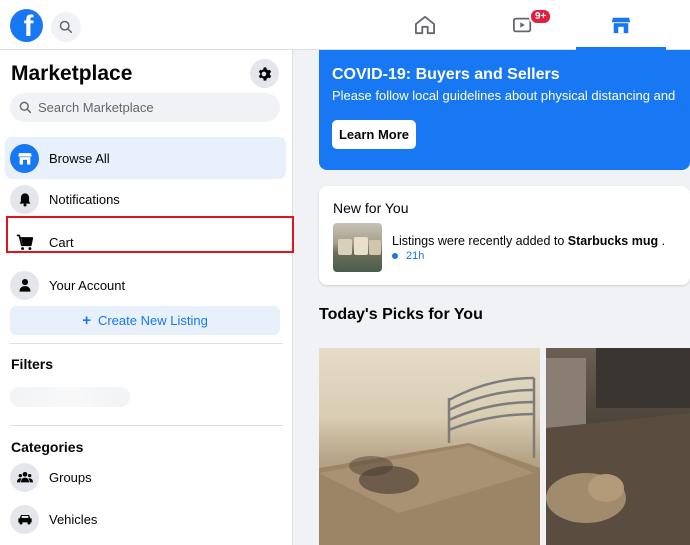 This screenshot has height=545, width=690. Describe the element at coordinates (32, 364) in the screenshot. I see `filters-heading: Filters` at that location.